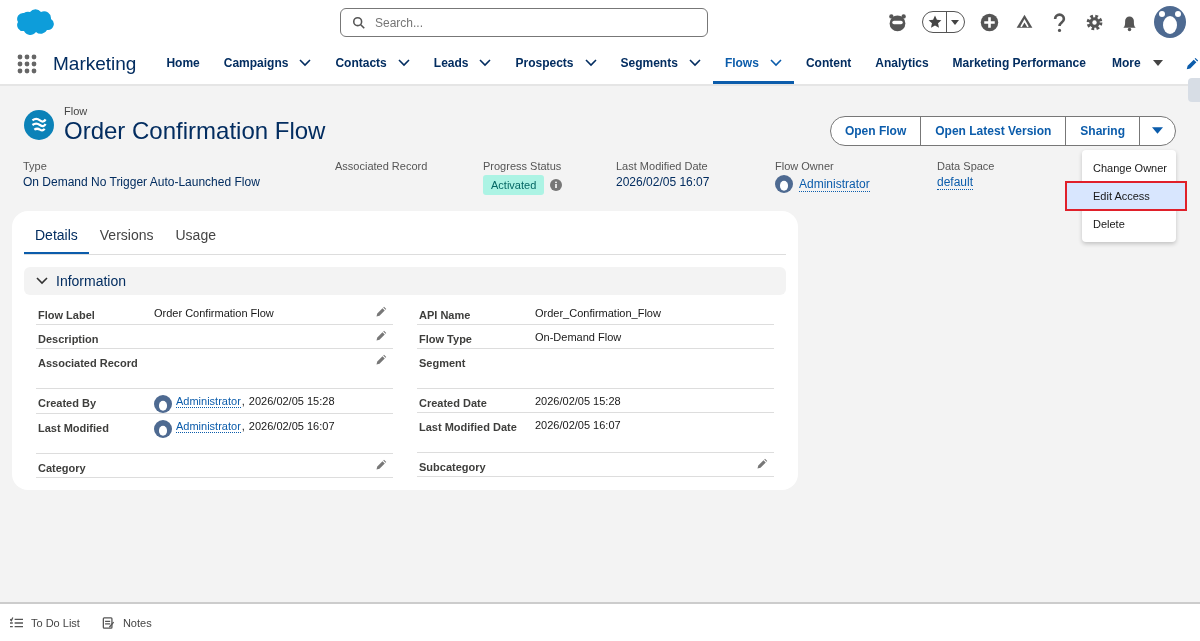 This screenshot has height=641, width=1200. What do you see at coordinates (1129, 224) in the screenshot?
I see `menu-item: Delete` at bounding box center [1129, 224].